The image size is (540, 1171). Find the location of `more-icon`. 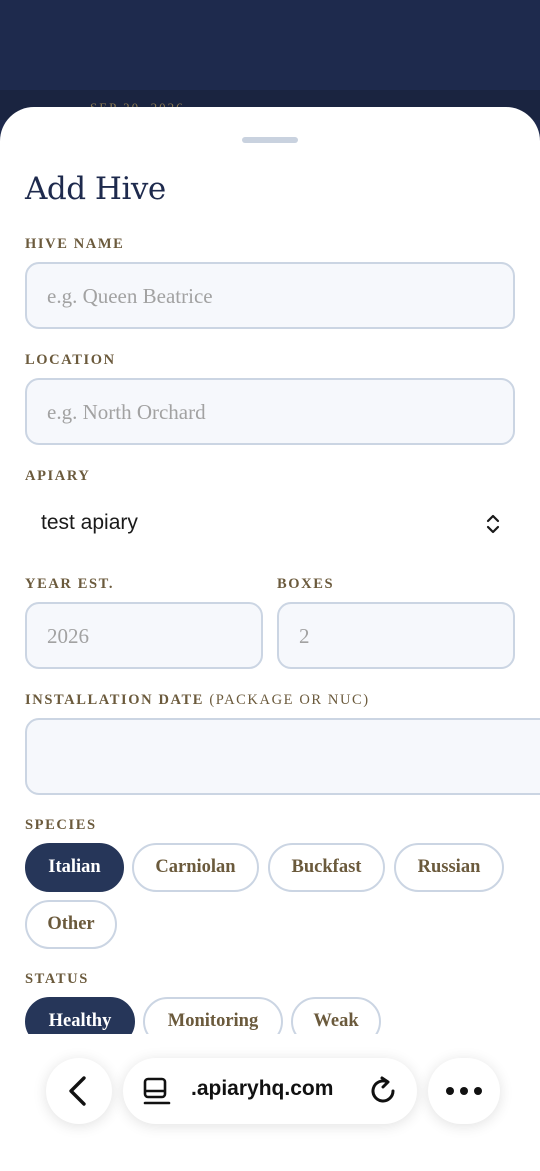

more-icon is located at coordinates (464, 1091).